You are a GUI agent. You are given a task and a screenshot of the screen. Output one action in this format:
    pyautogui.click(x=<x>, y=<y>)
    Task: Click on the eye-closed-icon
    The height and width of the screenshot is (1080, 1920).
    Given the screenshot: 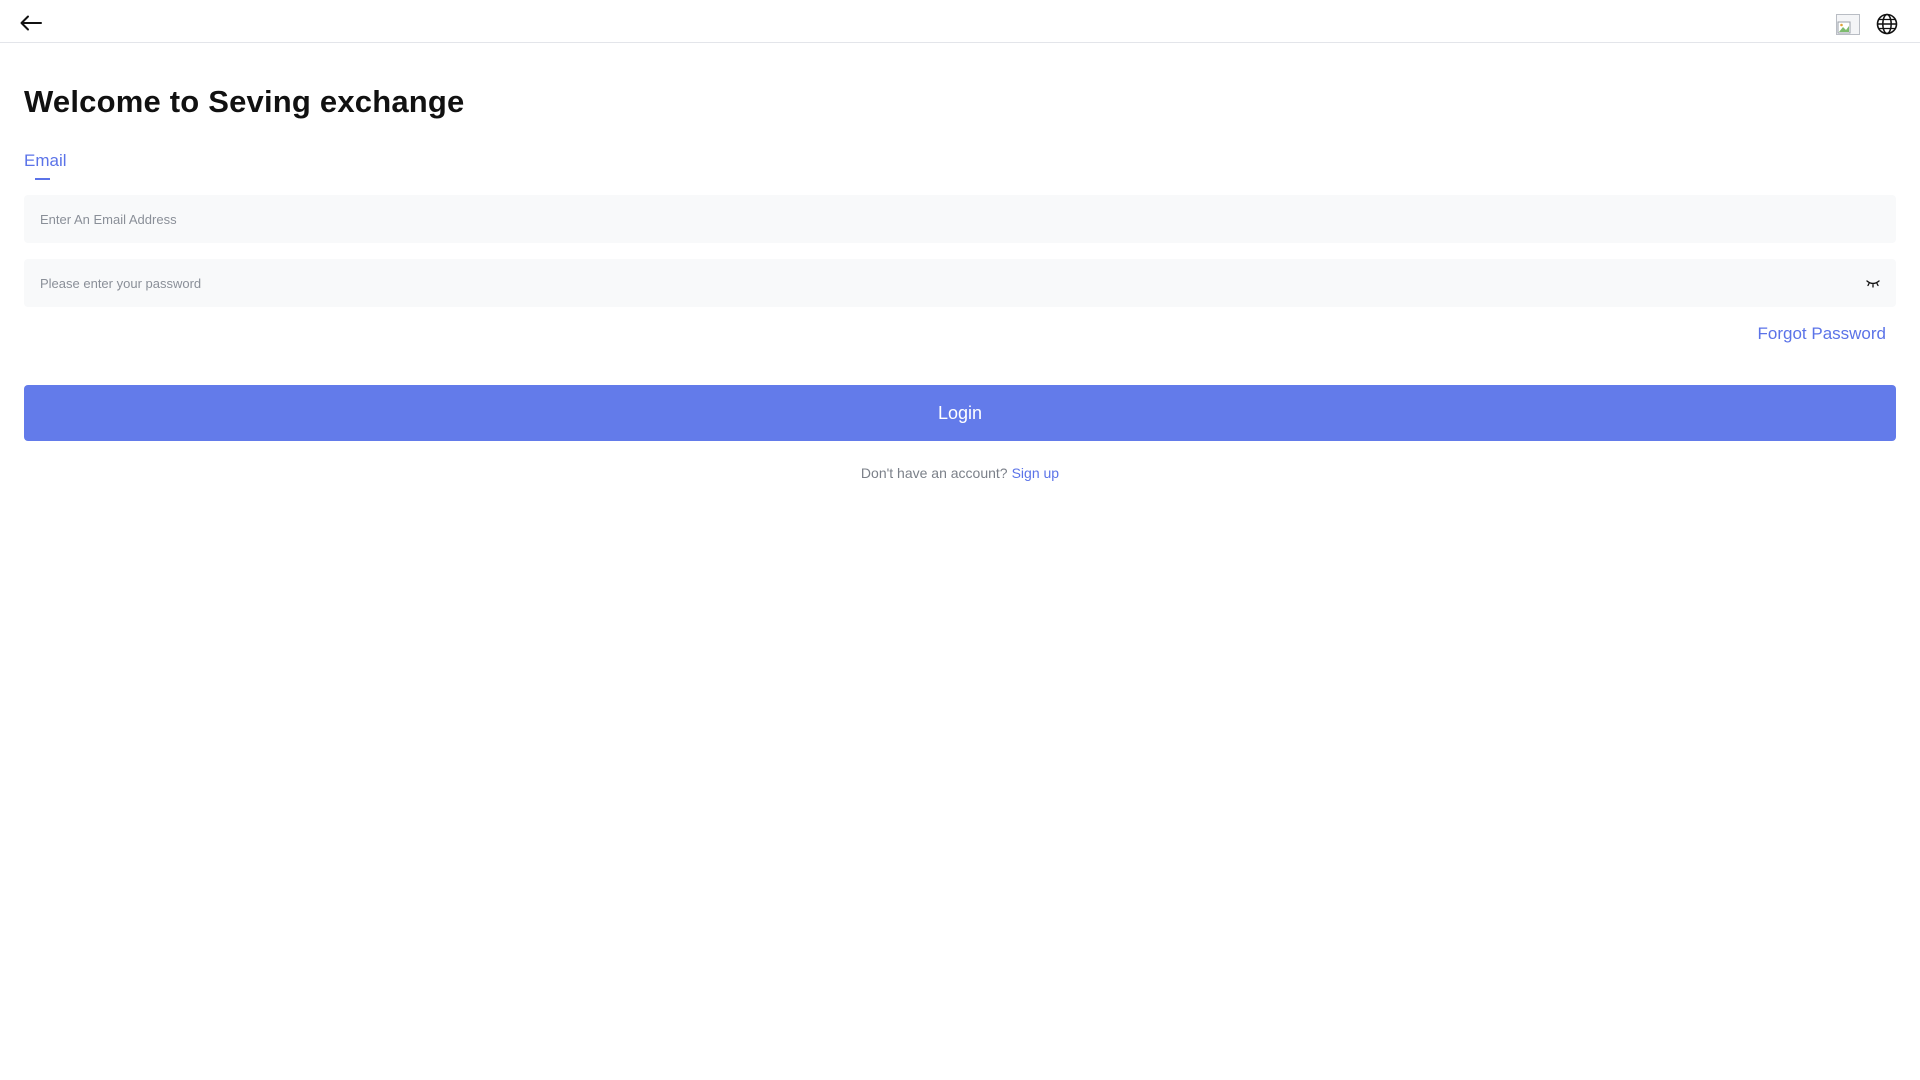 What is the action you would take?
    pyautogui.click(x=1873, y=284)
    